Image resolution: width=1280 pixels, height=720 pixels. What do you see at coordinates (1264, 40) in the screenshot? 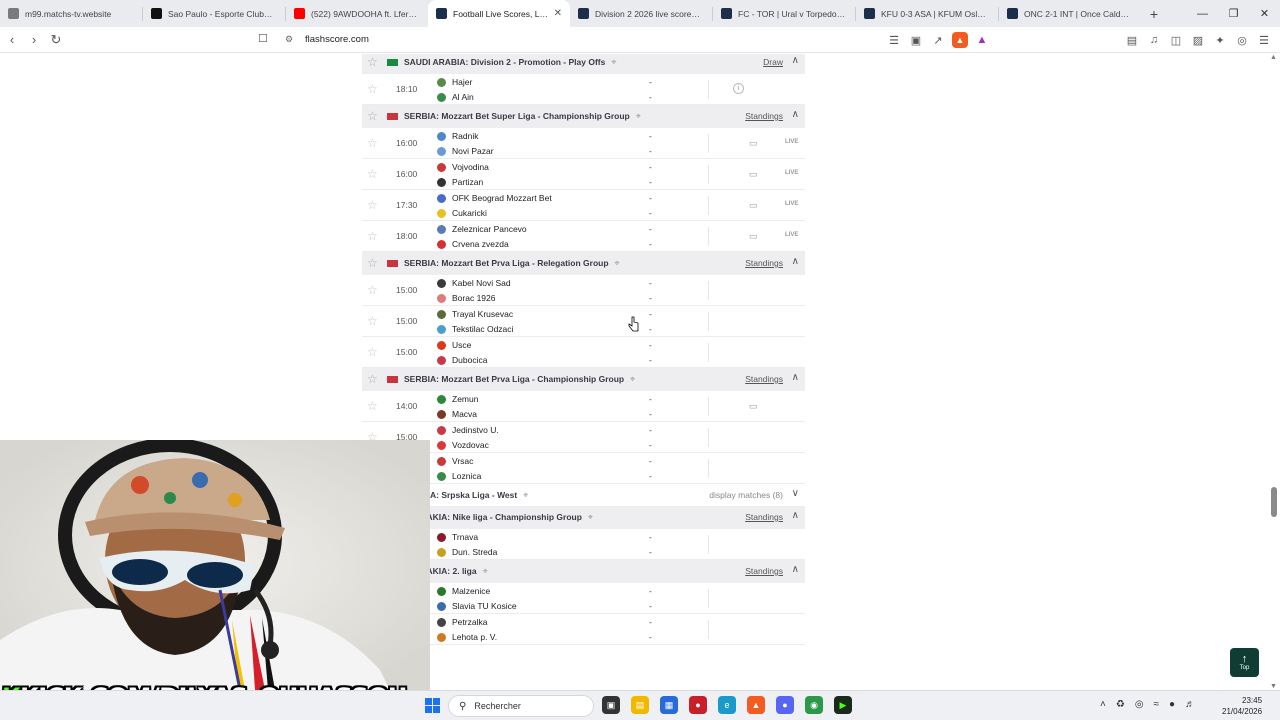
I see `menu-icon: ☰` at bounding box center [1264, 40].